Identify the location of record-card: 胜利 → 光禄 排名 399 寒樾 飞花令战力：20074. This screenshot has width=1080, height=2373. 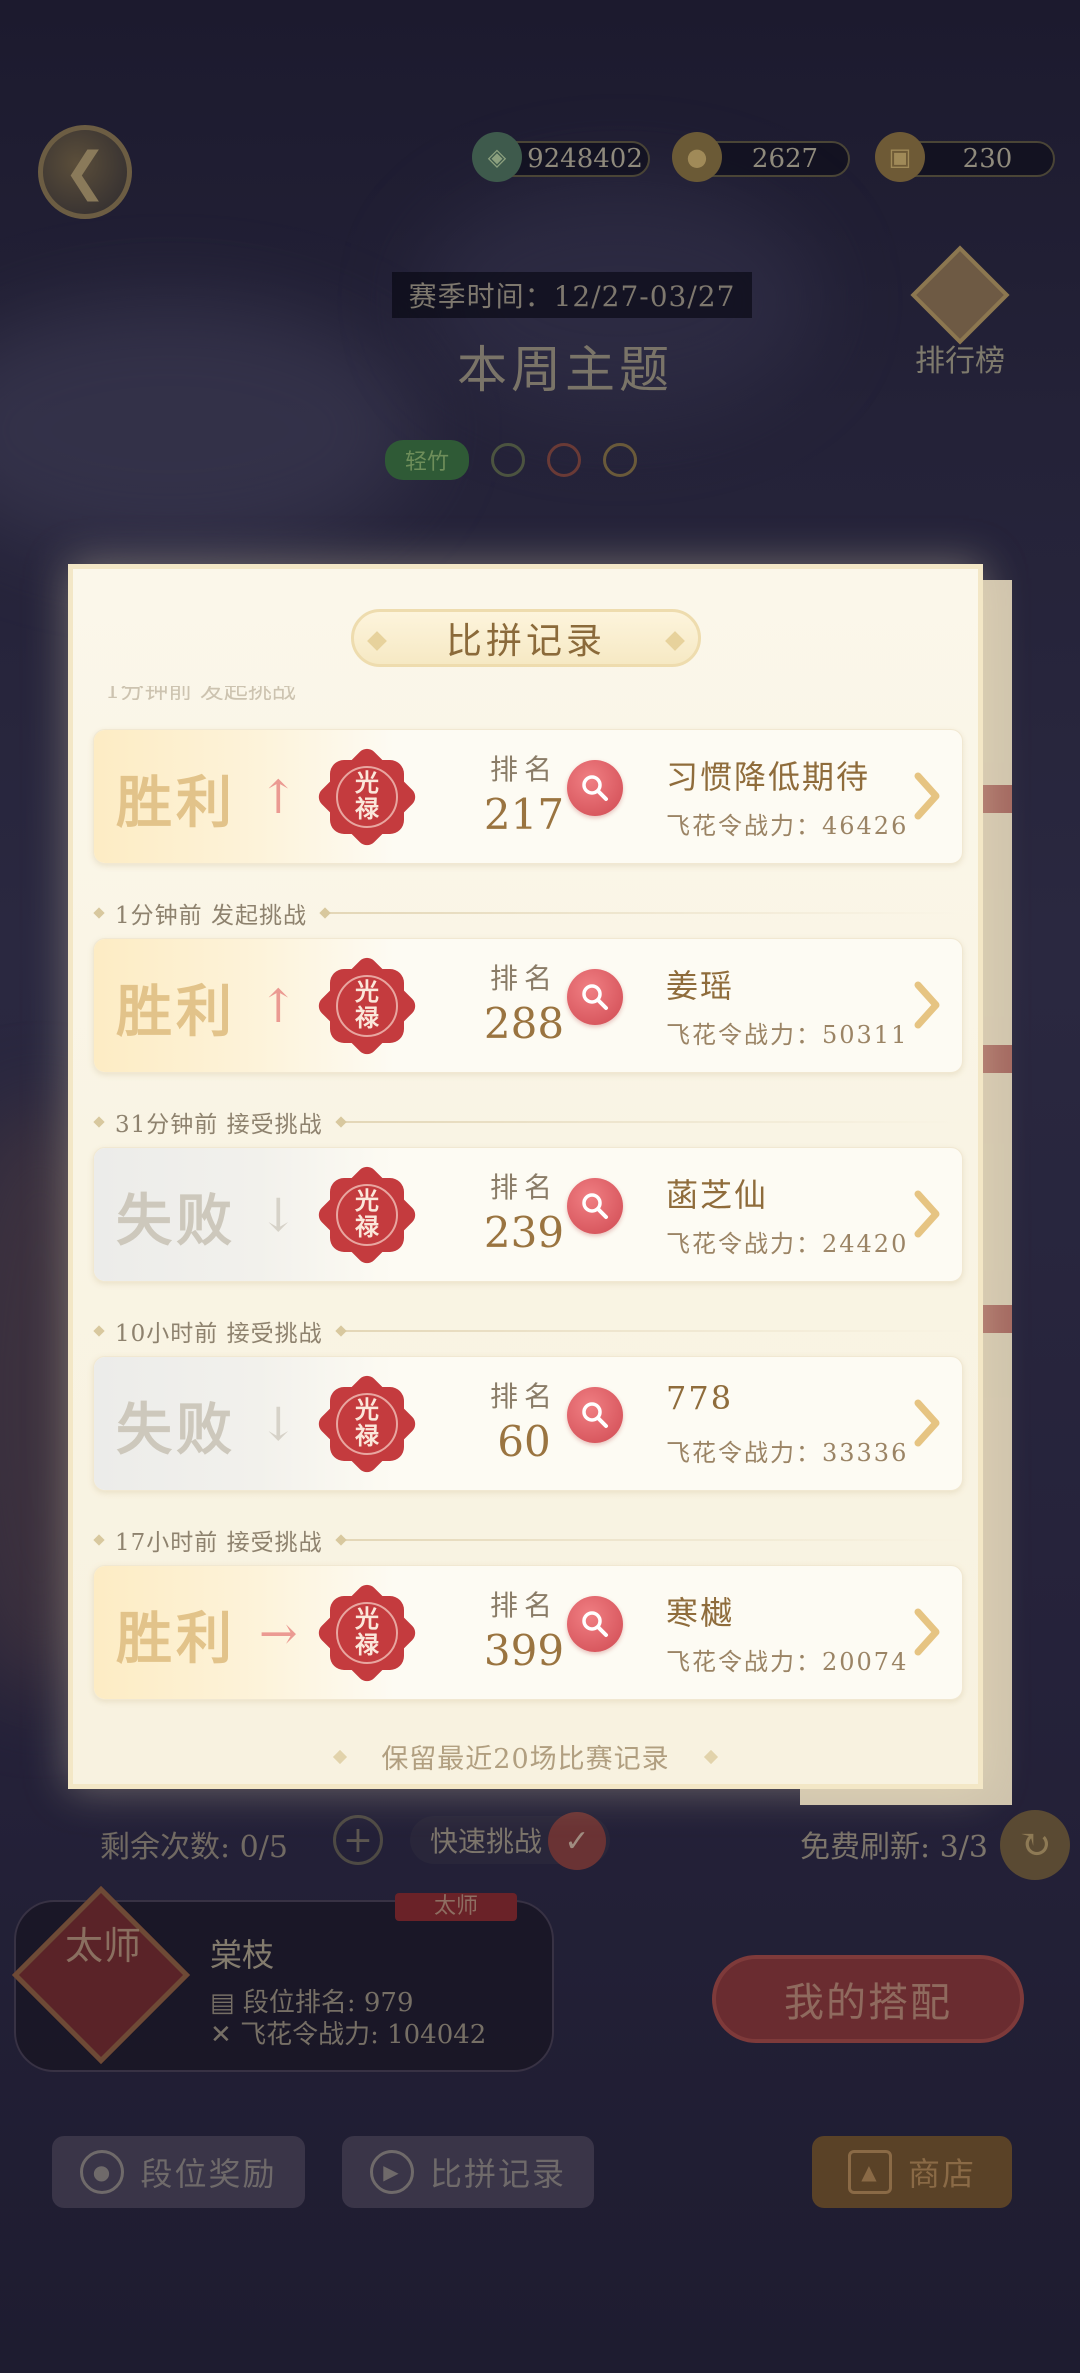
(528, 1632).